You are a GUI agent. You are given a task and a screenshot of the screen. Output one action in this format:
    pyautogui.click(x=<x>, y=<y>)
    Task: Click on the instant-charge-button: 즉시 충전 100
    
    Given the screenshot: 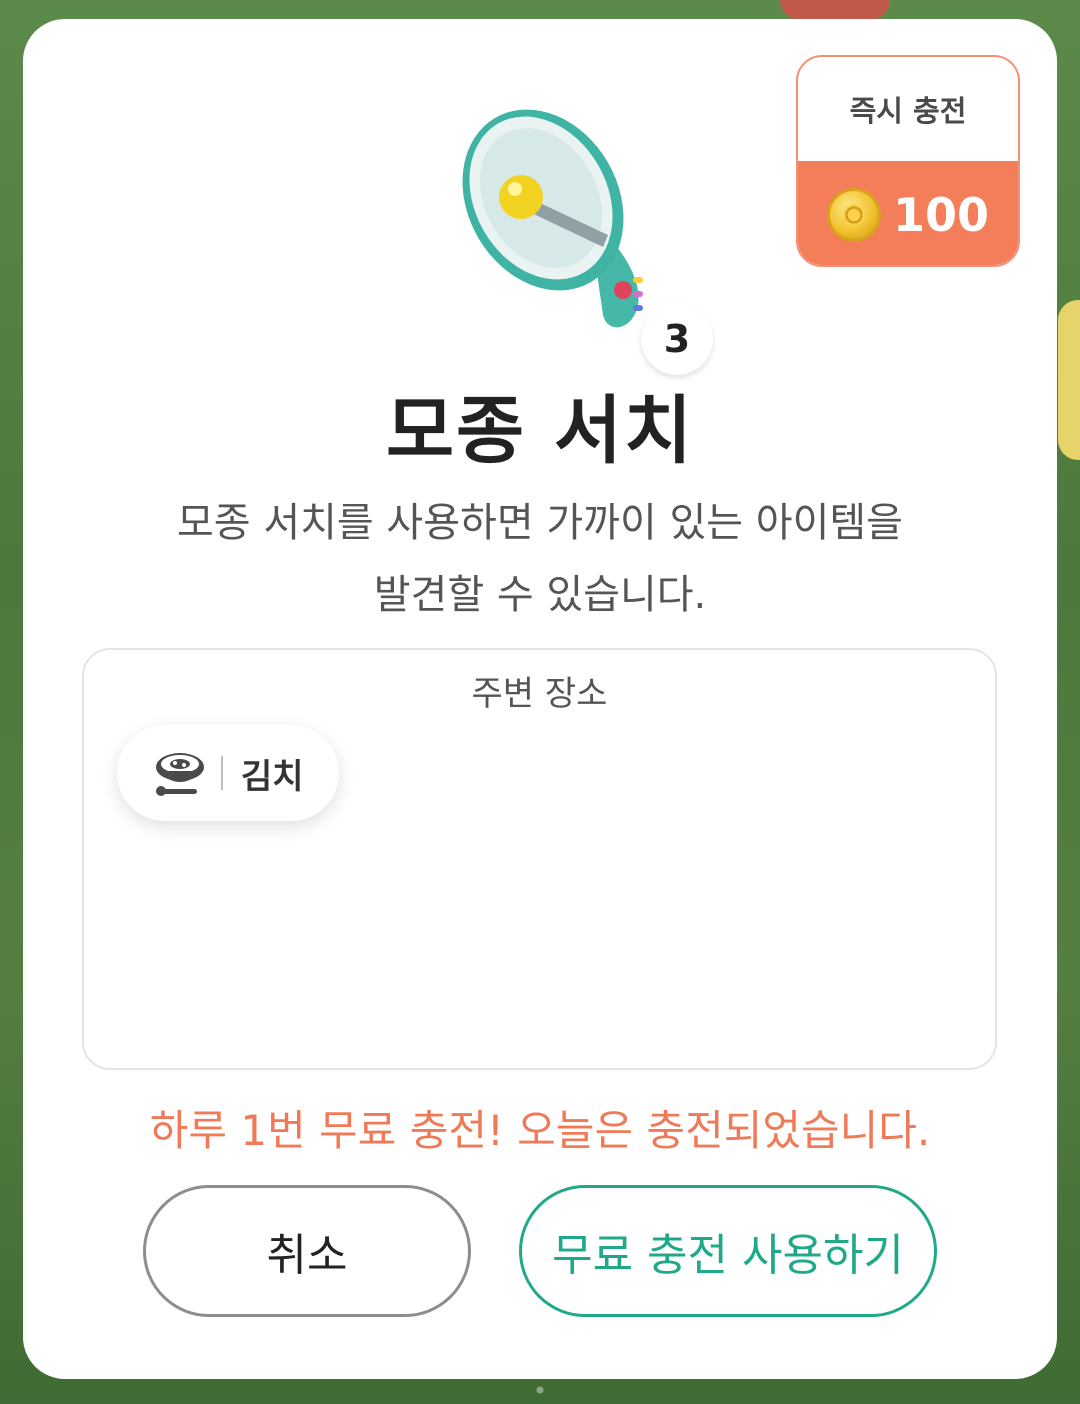 What is the action you would take?
    pyautogui.click(x=908, y=161)
    